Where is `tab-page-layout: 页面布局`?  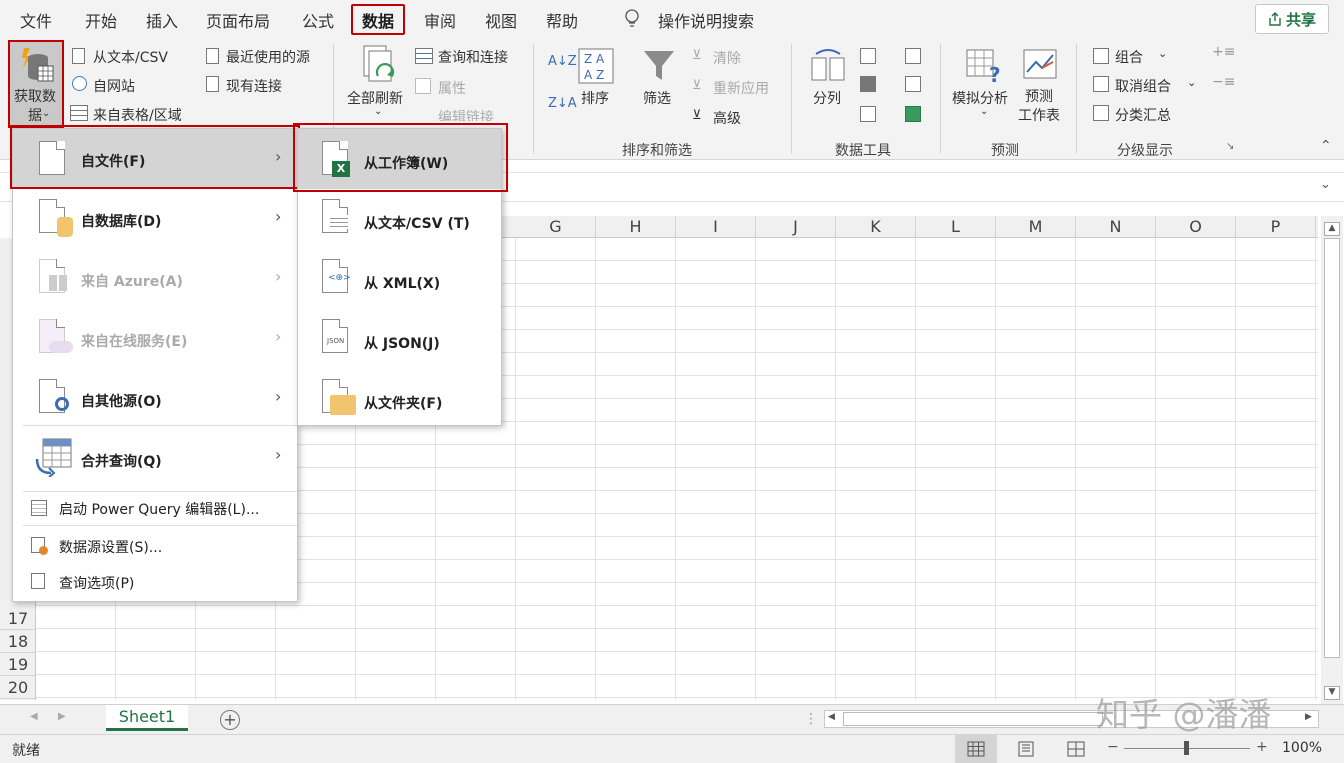 tab-page-layout: 页面布局 is located at coordinates (238, 20).